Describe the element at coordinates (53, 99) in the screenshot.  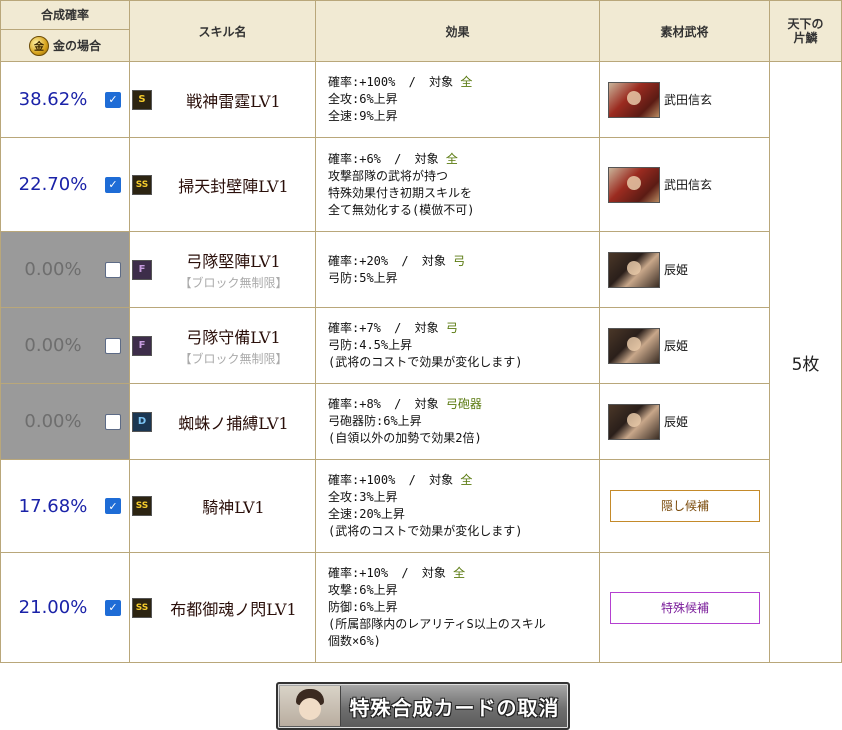
I see `synthesis-rate-value: 38.62%` at that location.